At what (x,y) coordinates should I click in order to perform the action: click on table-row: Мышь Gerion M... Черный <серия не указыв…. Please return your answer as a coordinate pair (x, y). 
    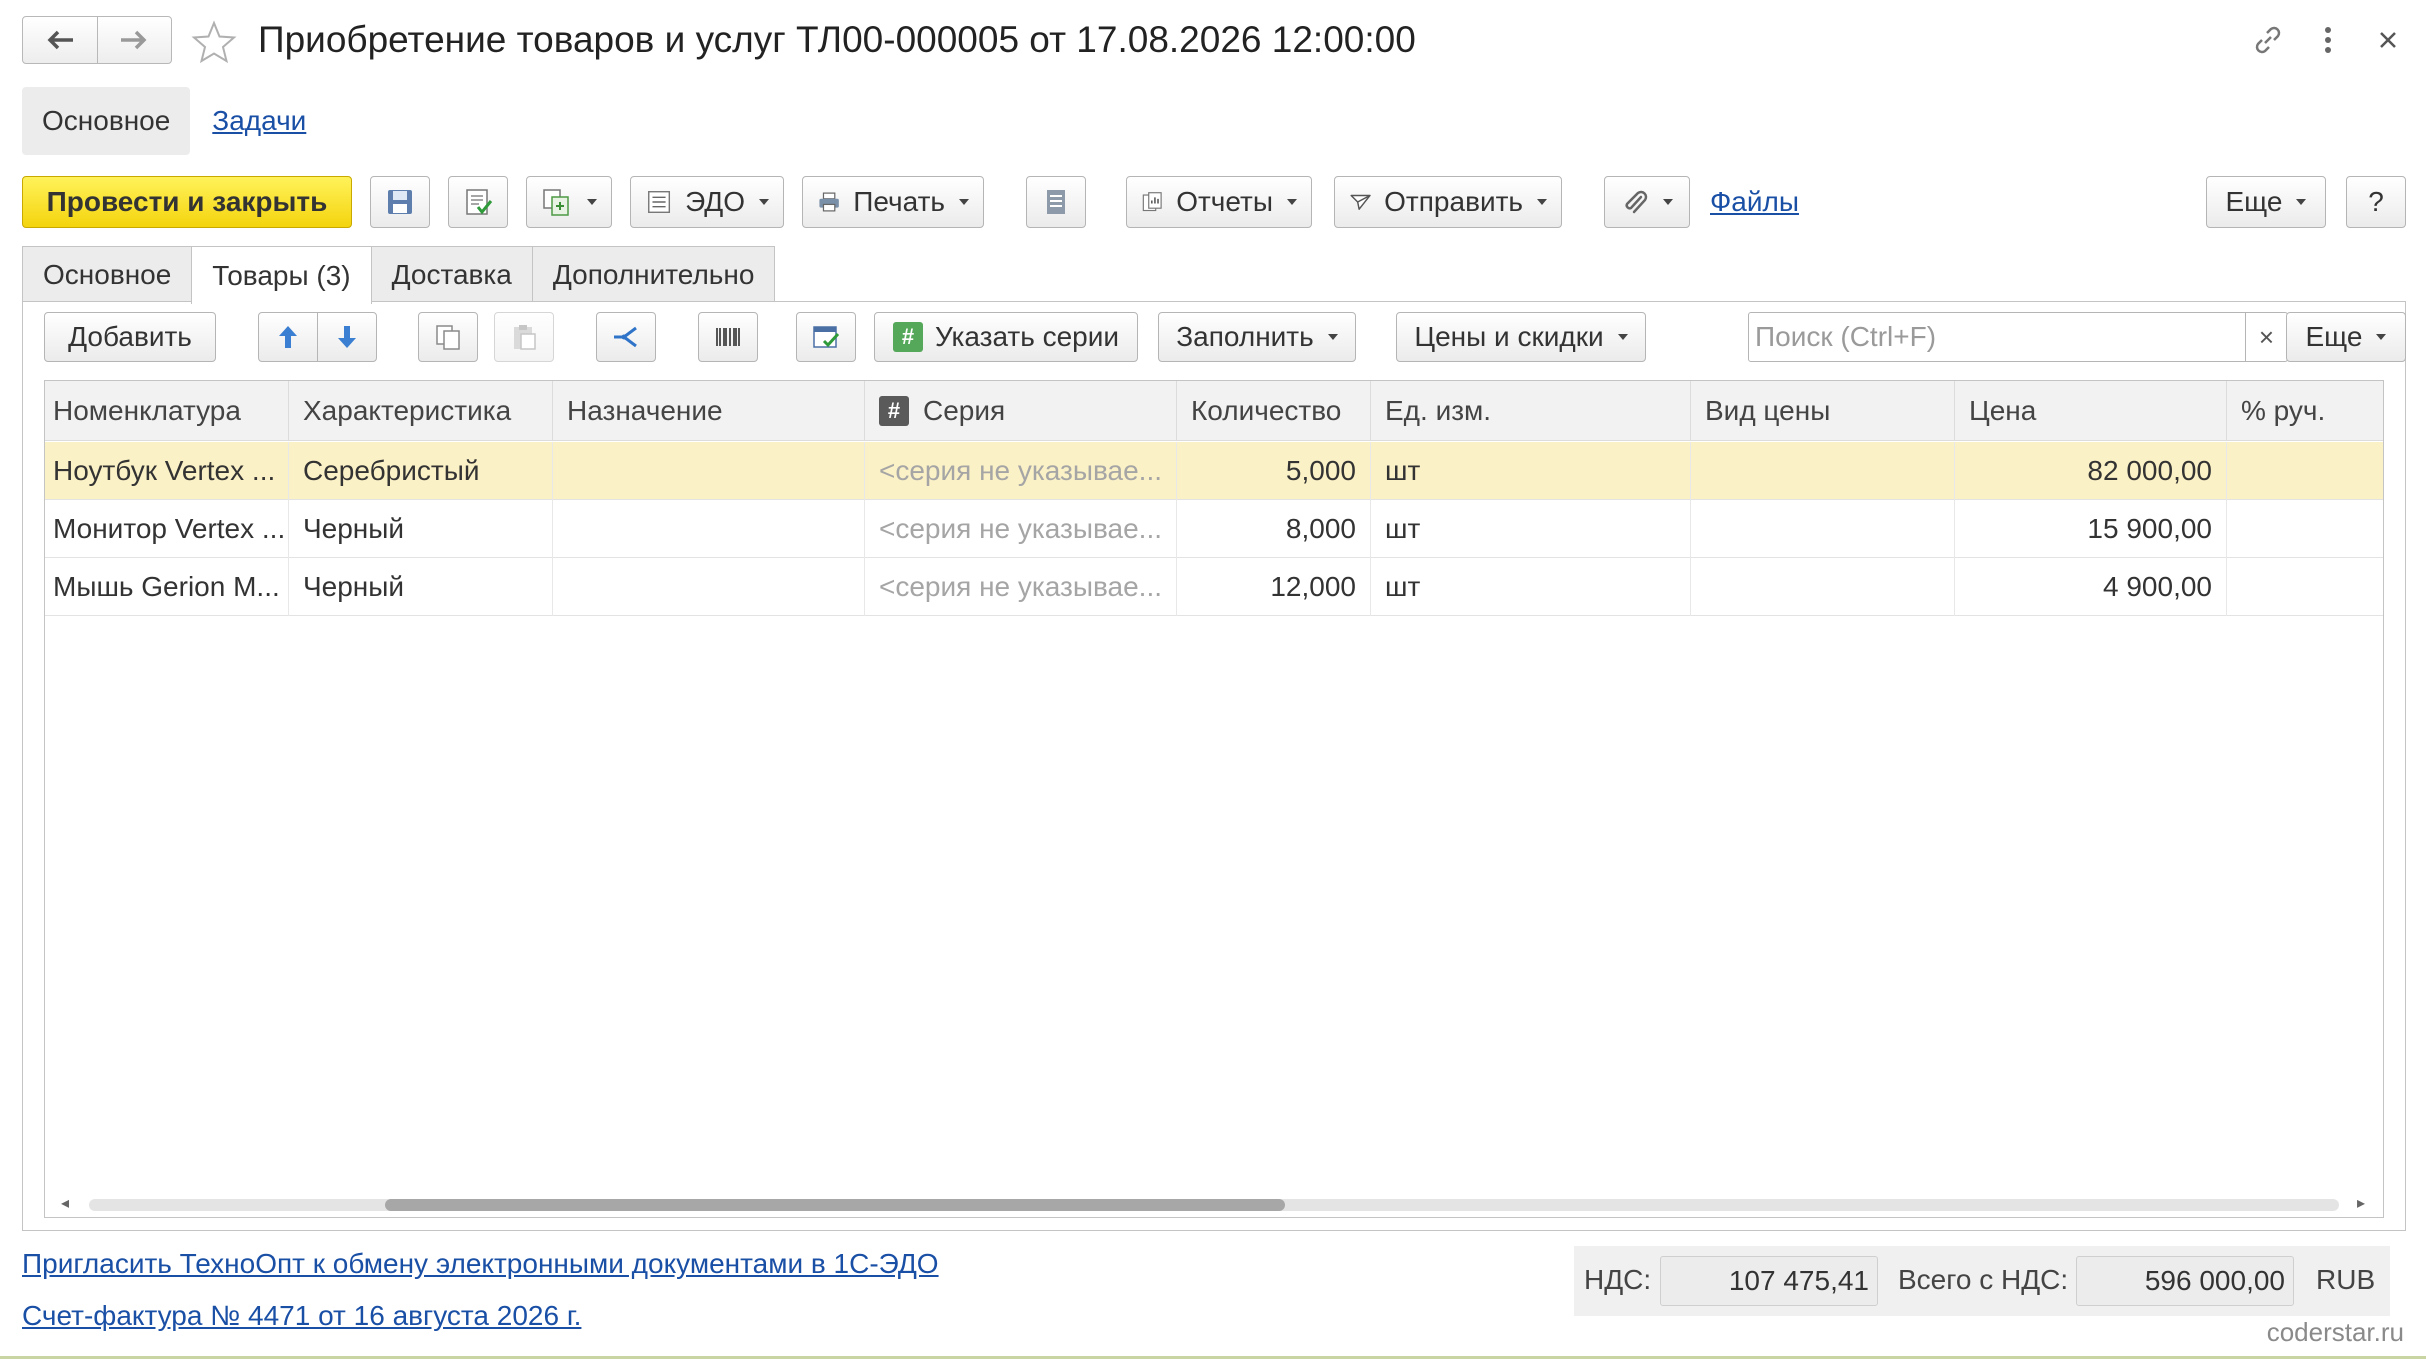
    Looking at the image, I should click on (1214, 587).